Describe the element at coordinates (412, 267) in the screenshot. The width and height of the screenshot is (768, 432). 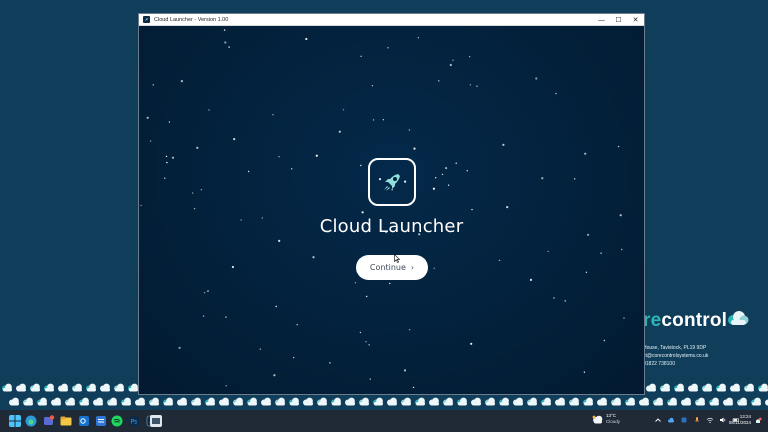
I see `chevron-right-icon: ›` at that location.